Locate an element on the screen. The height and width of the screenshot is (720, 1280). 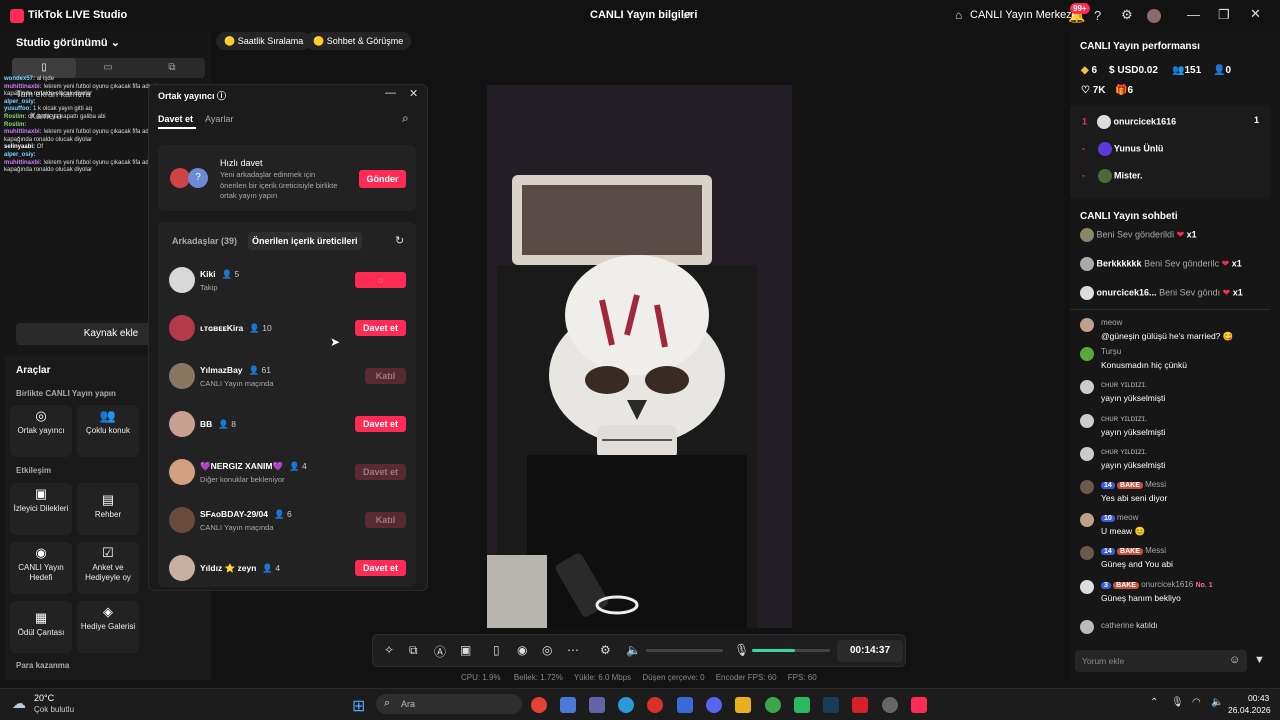
filters-icon: ⧉ is located at coordinates (413, 650).